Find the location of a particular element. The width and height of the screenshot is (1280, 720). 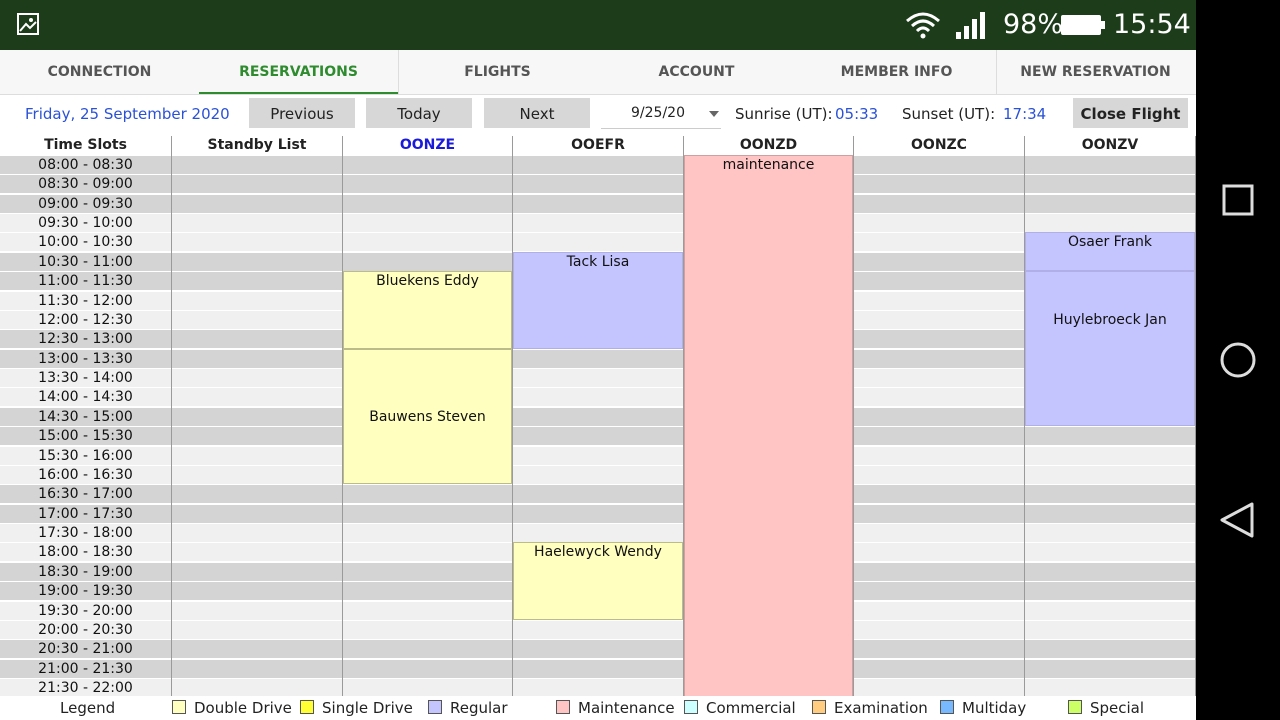

time-slot-row: 10:00 - 10:30 is located at coordinates (598, 242).